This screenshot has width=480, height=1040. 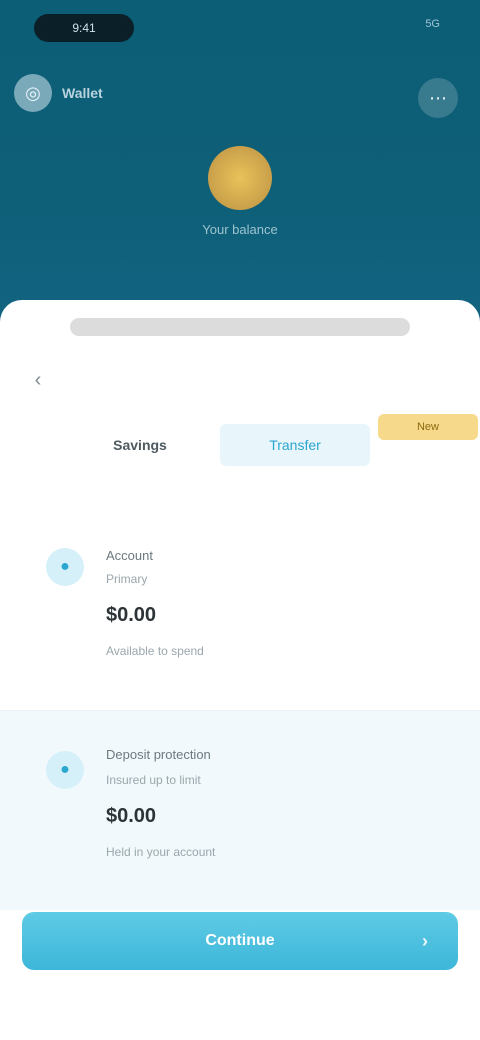 What do you see at coordinates (33, 93) in the screenshot?
I see `brand-logo-icon: ◎` at bounding box center [33, 93].